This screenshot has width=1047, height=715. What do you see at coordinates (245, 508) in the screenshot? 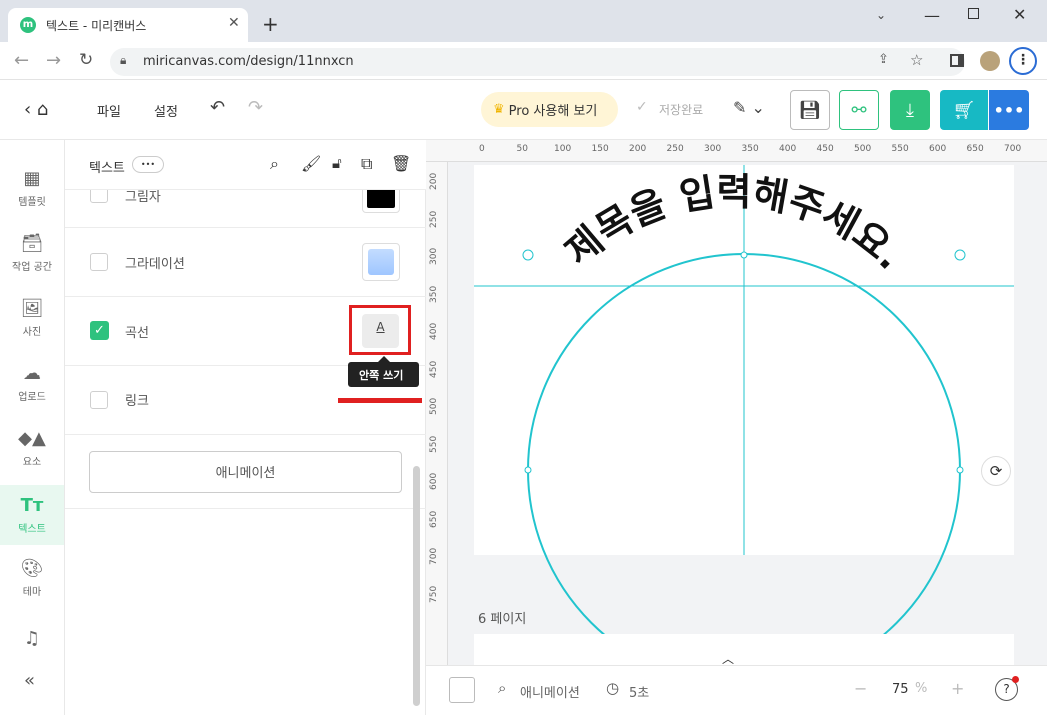
I see `panel-divider` at bounding box center [245, 508].